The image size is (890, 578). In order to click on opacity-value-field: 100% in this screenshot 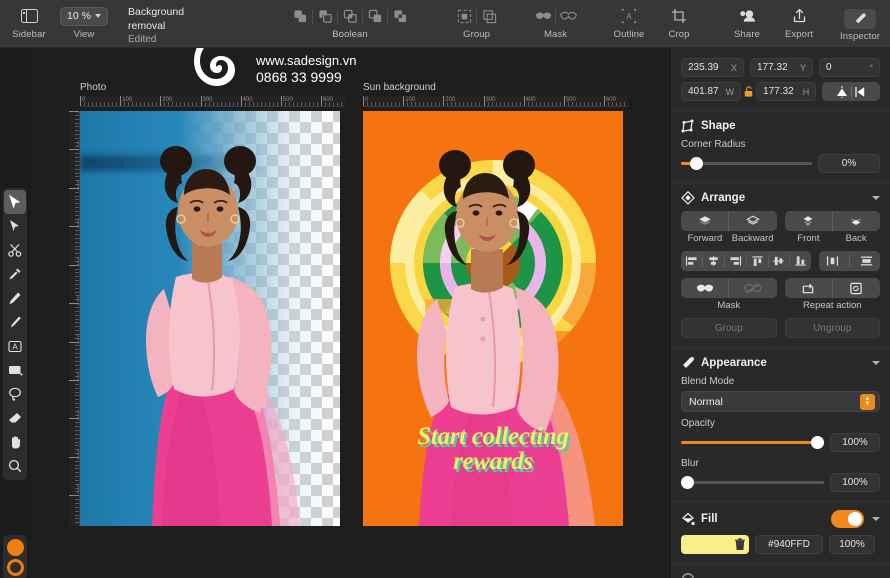, I will do `click(855, 442)`.